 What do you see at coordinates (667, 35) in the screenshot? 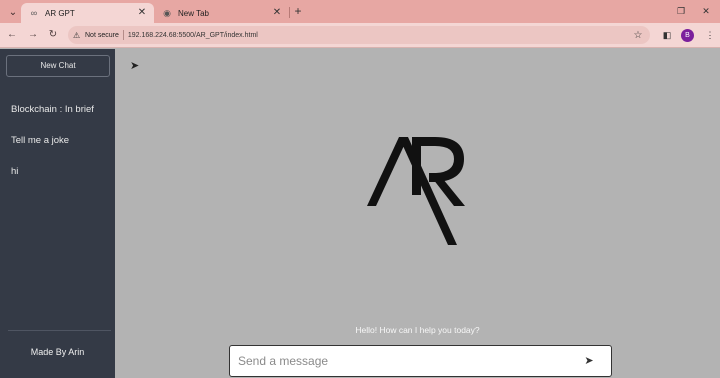
I see `side-panel-icon: ◧` at bounding box center [667, 35].